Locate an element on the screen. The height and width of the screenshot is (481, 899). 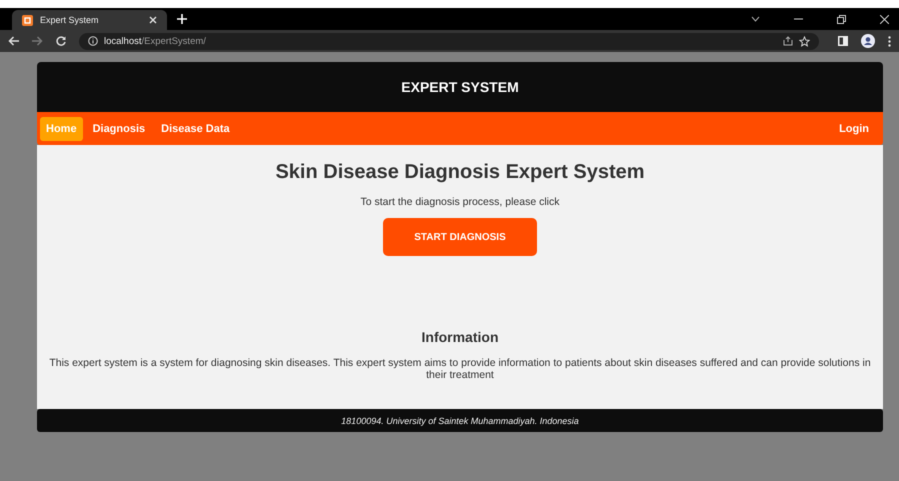
nav-link: Home is located at coordinates (61, 128).